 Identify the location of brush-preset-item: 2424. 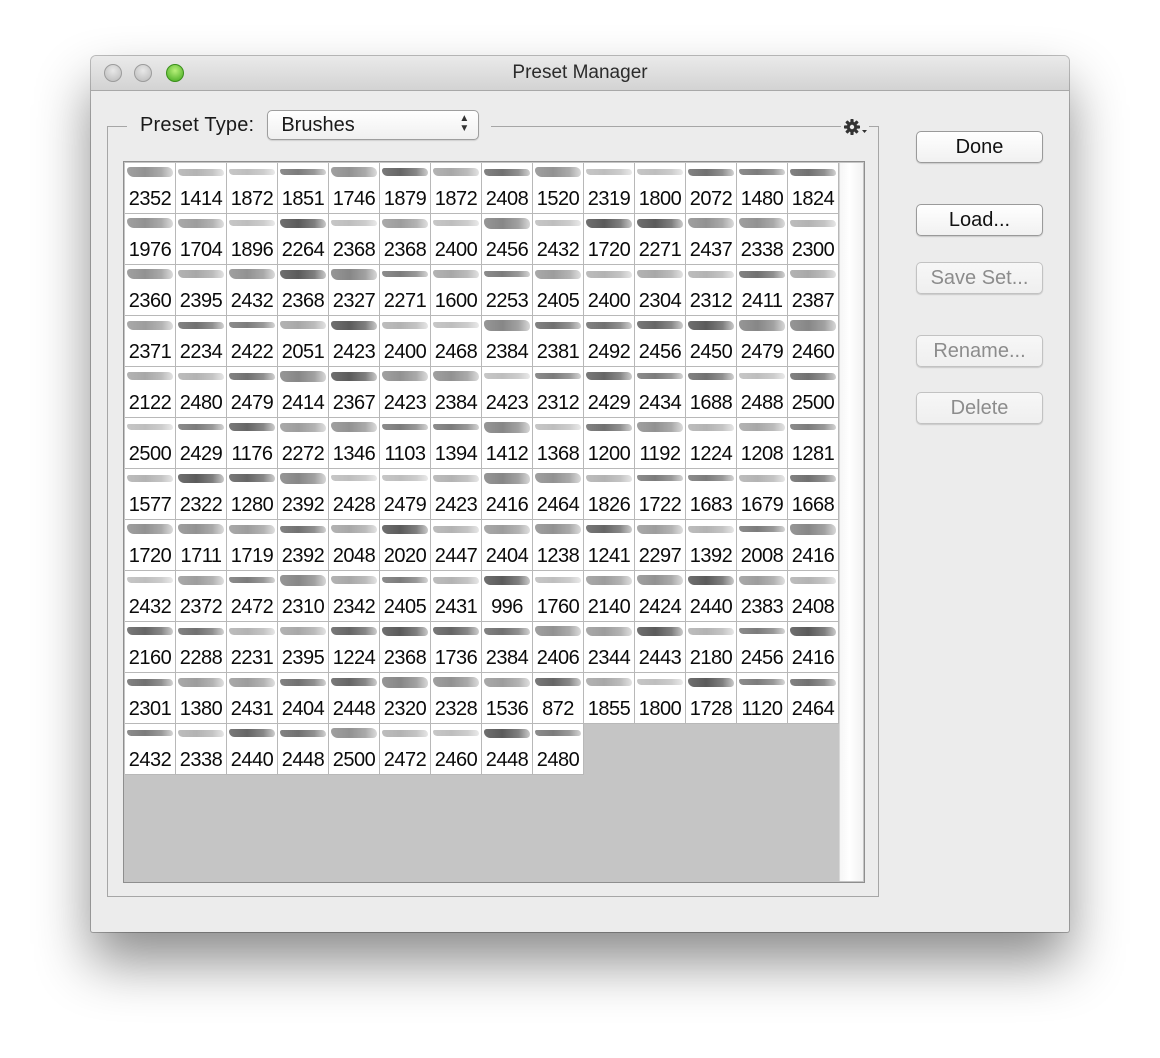
(660, 596).